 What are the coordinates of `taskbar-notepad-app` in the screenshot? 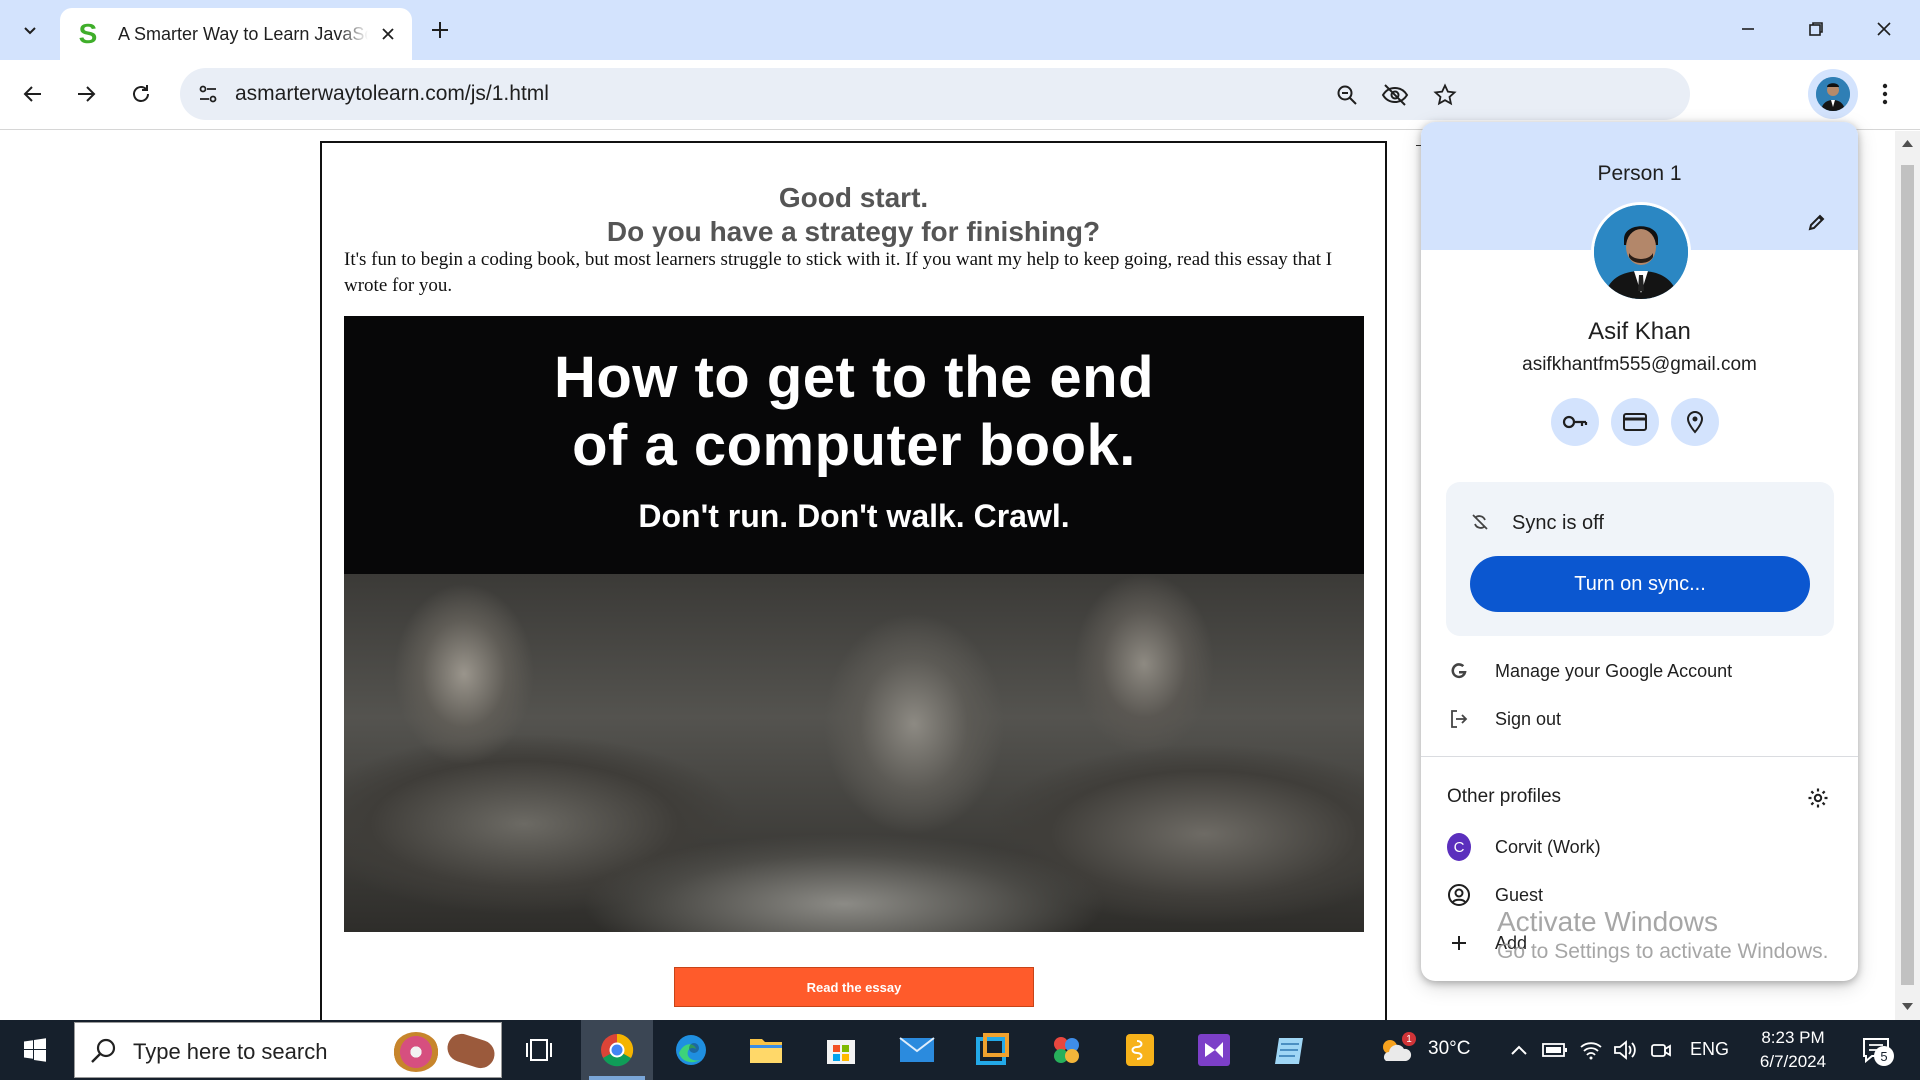 It's located at (1290, 1050).